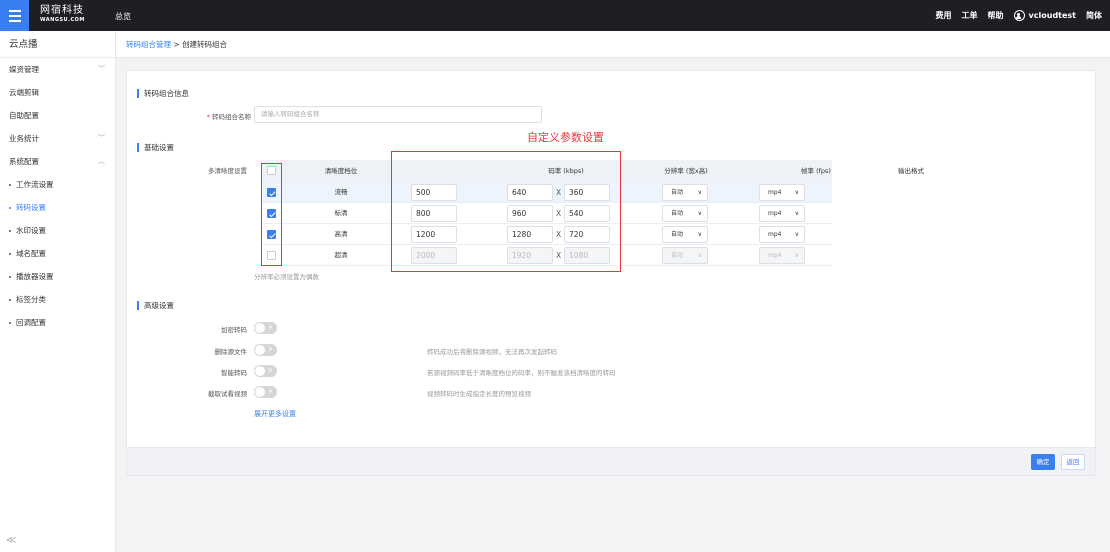 This screenshot has height=552, width=1110. Describe the element at coordinates (57, 92) in the screenshot. I see `sidebar-item-cloud-edit: 云端剪辑` at that location.